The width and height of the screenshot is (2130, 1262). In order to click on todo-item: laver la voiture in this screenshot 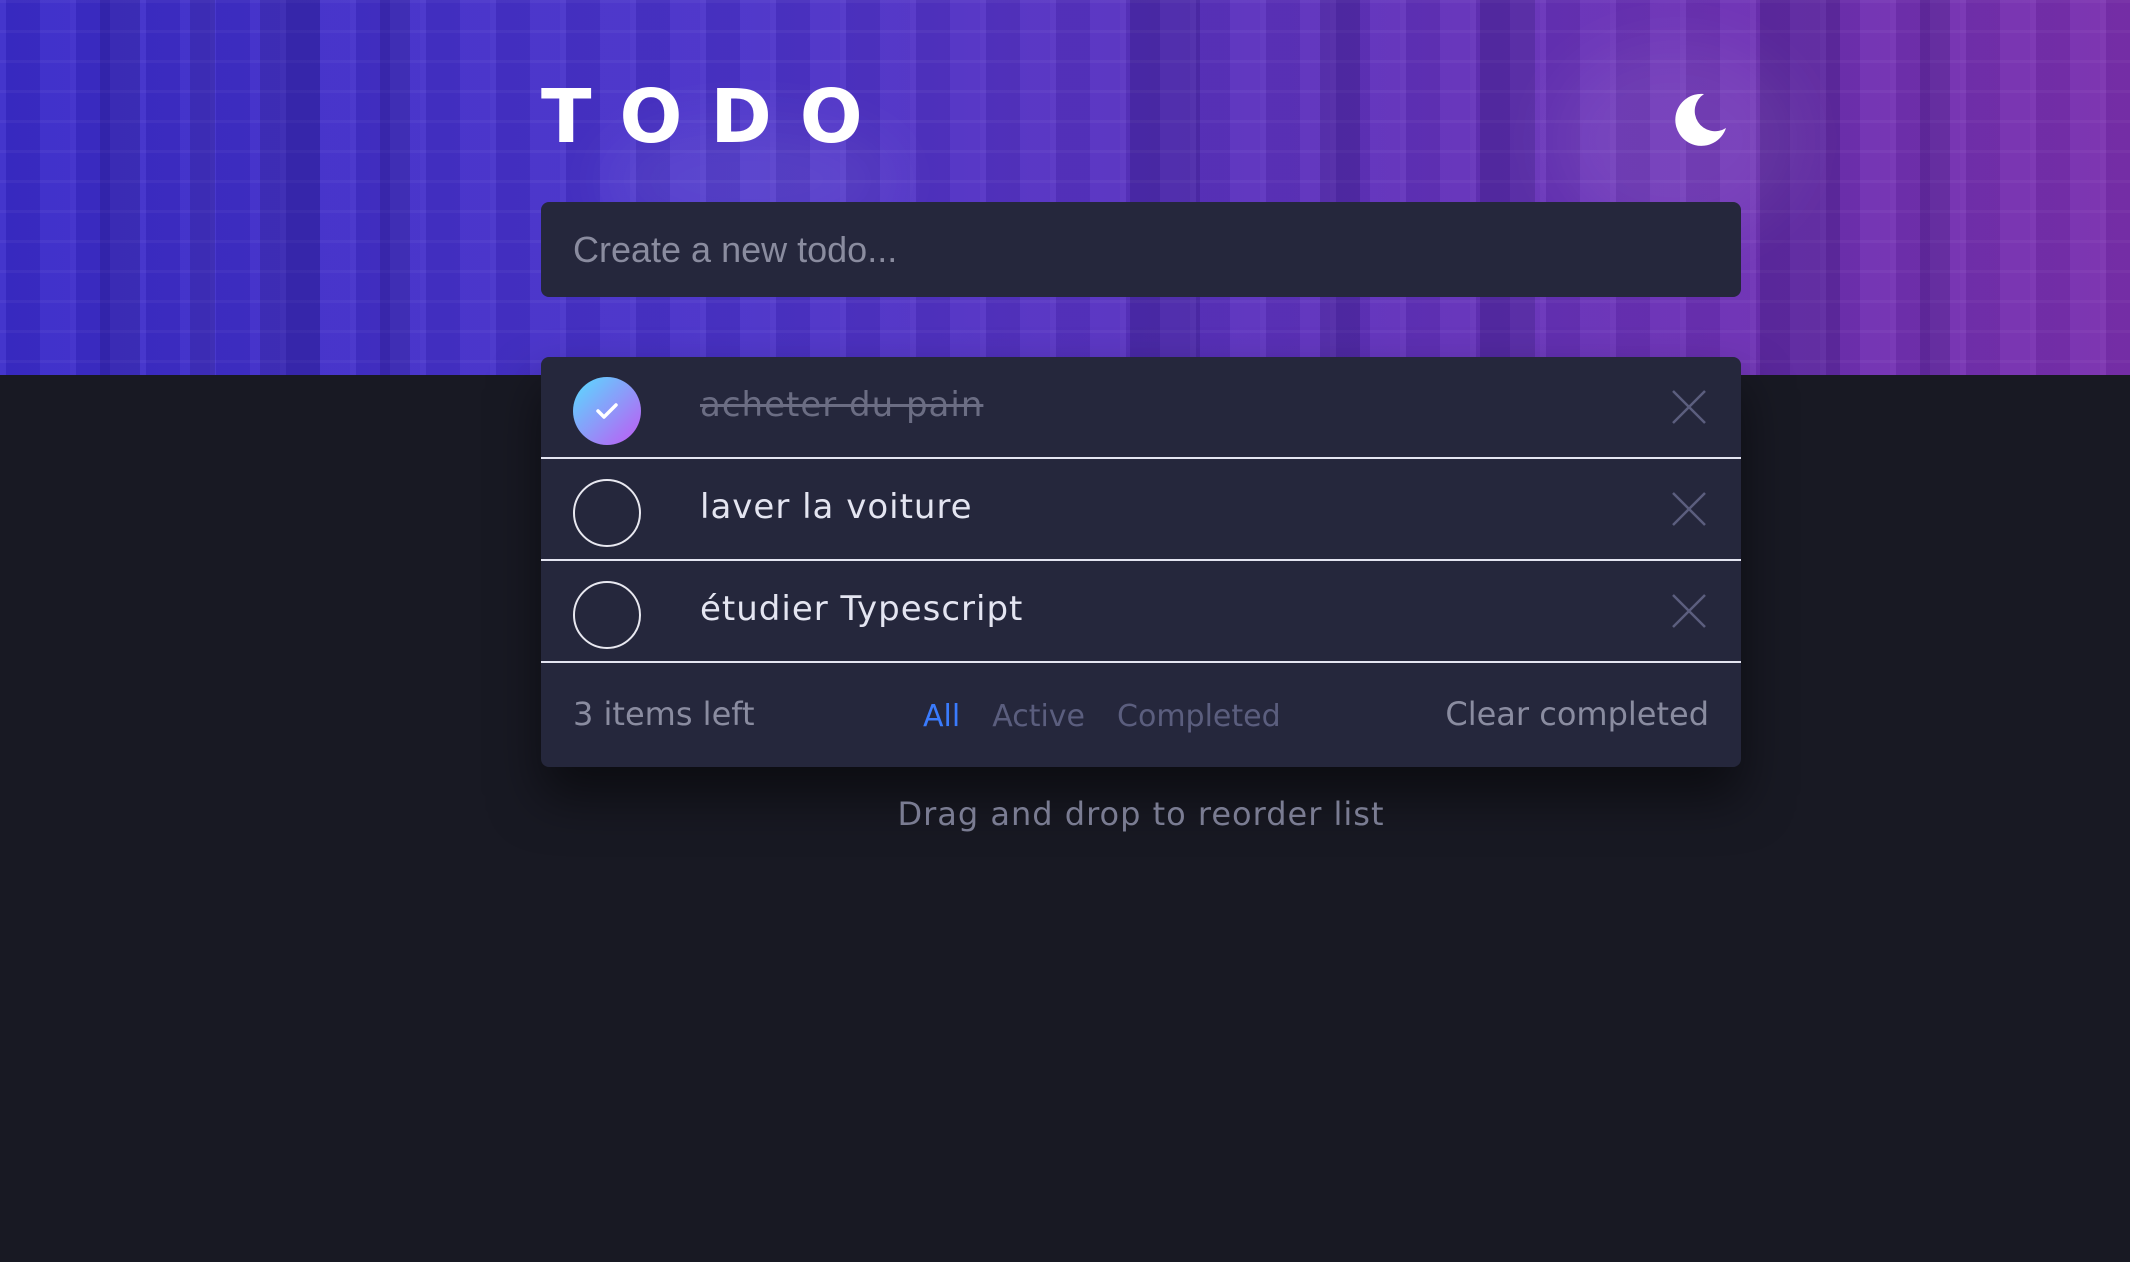, I will do `click(1141, 510)`.